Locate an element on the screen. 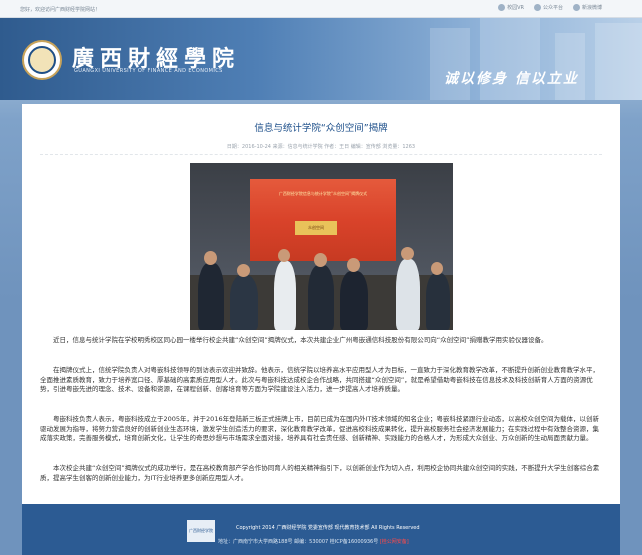  footer-logo: 广西财经学院 is located at coordinates (201, 531).